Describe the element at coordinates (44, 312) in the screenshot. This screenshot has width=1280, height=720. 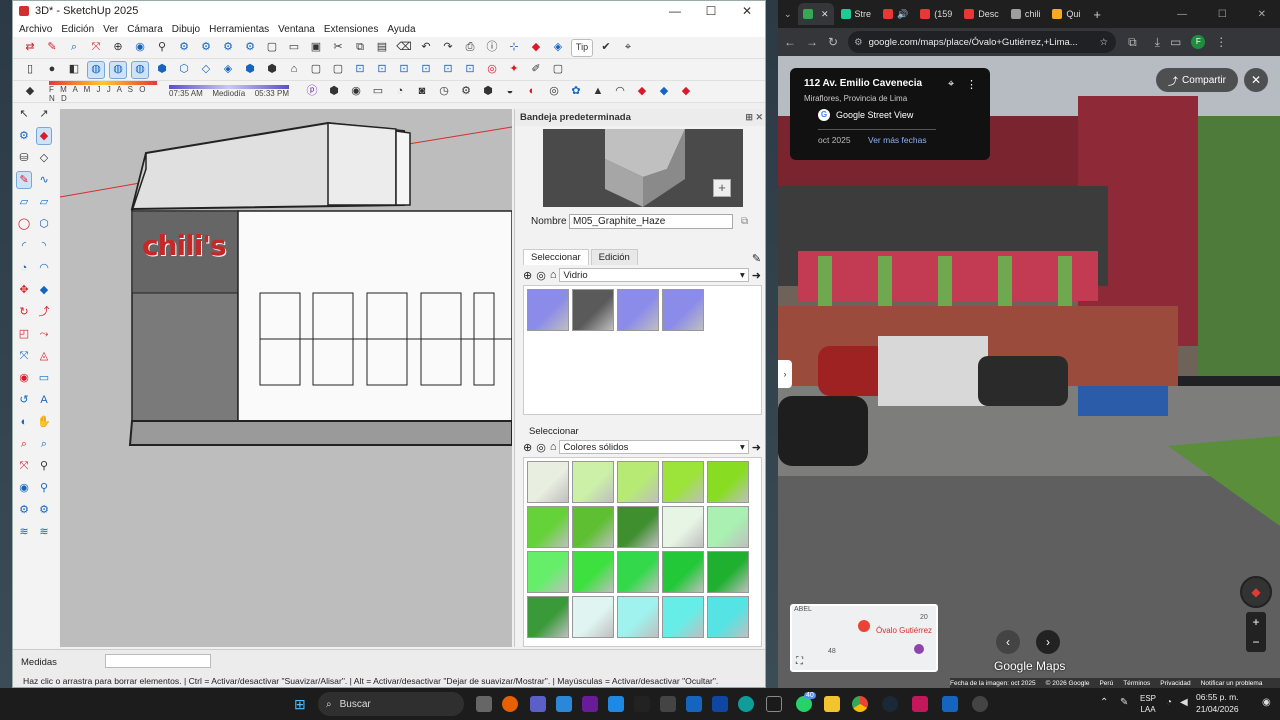
I see `follow-me-icon: ⤴` at that location.